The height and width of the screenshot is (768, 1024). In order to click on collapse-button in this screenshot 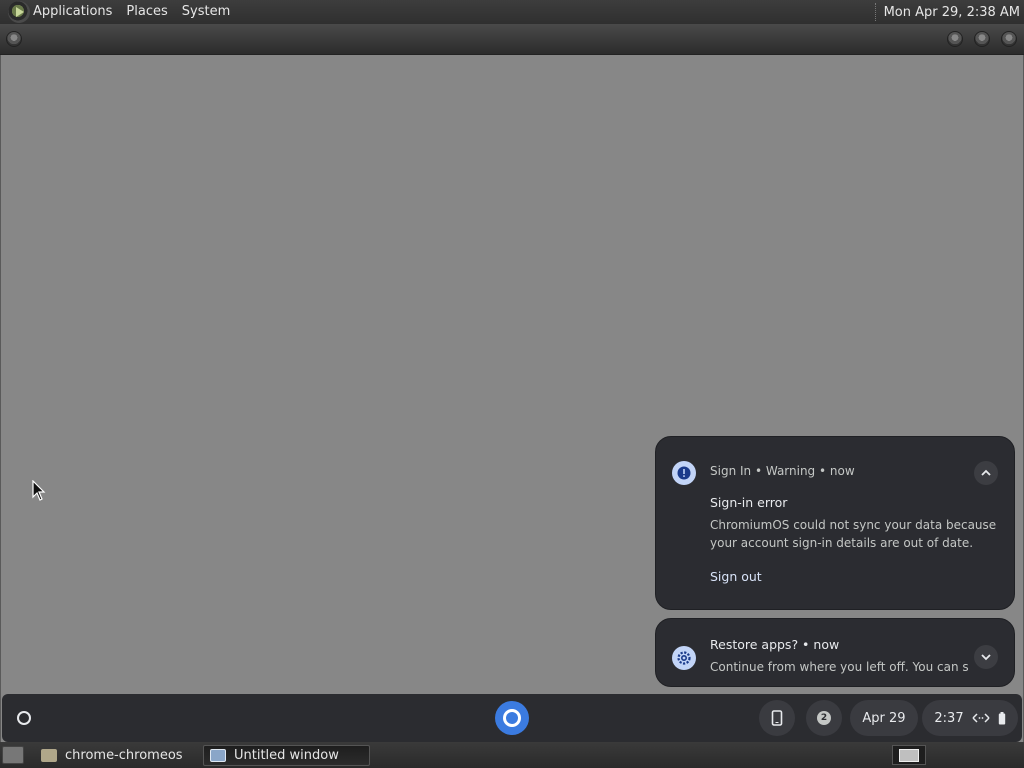, I will do `click(986, 473)`.